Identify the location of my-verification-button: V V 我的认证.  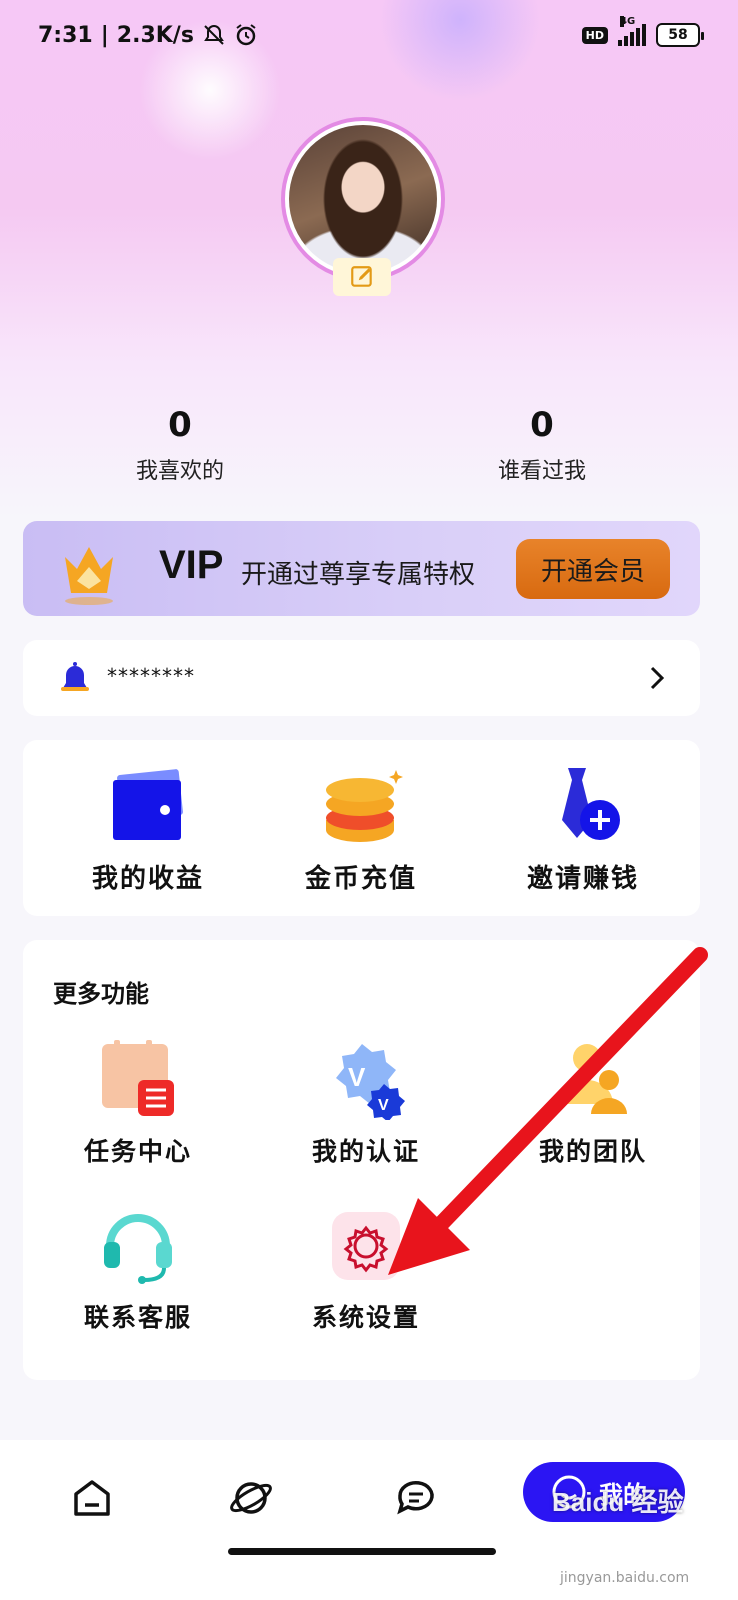
(366, 1110).